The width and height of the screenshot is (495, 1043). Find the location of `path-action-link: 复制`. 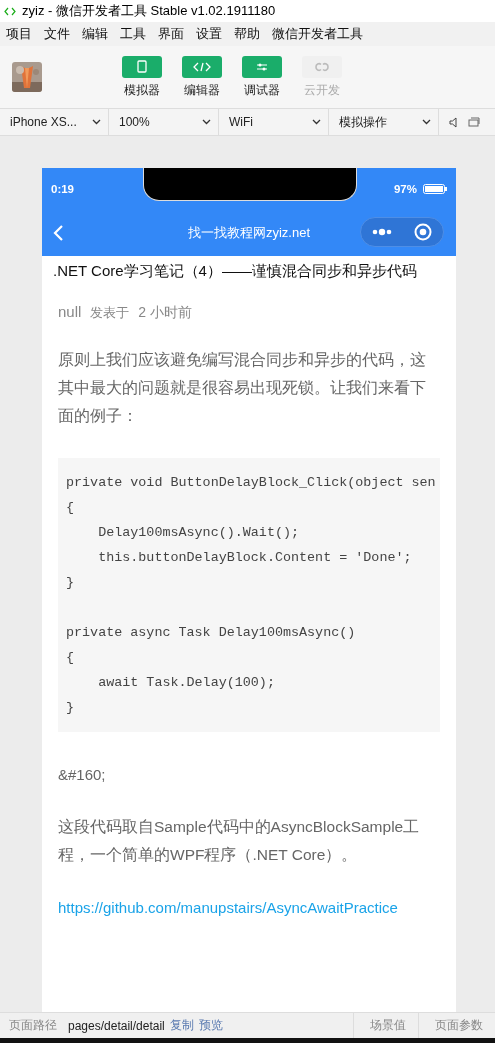

path-action-link: 复制 is located at coordinates (181, 1025).